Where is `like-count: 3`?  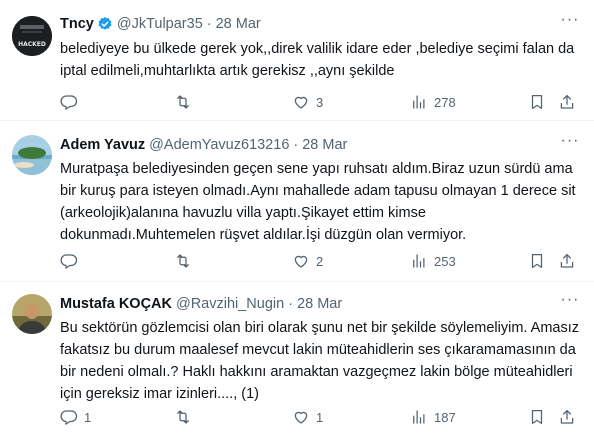 like-count: 3 is located at coordinates (320, 102).